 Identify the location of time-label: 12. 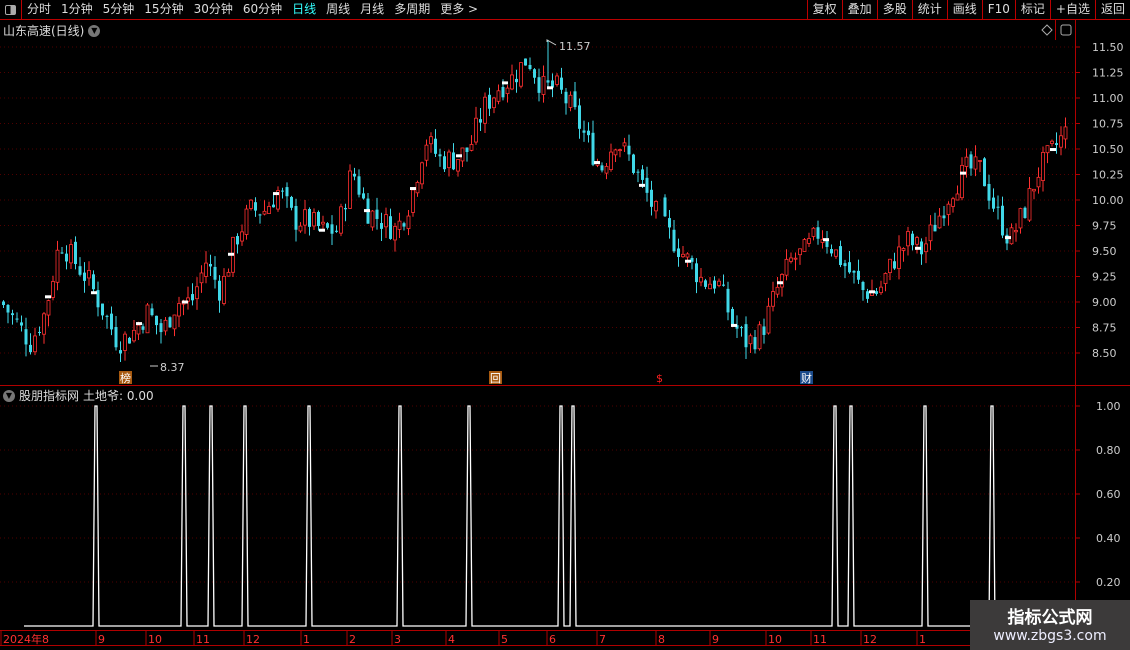
(870, 639).